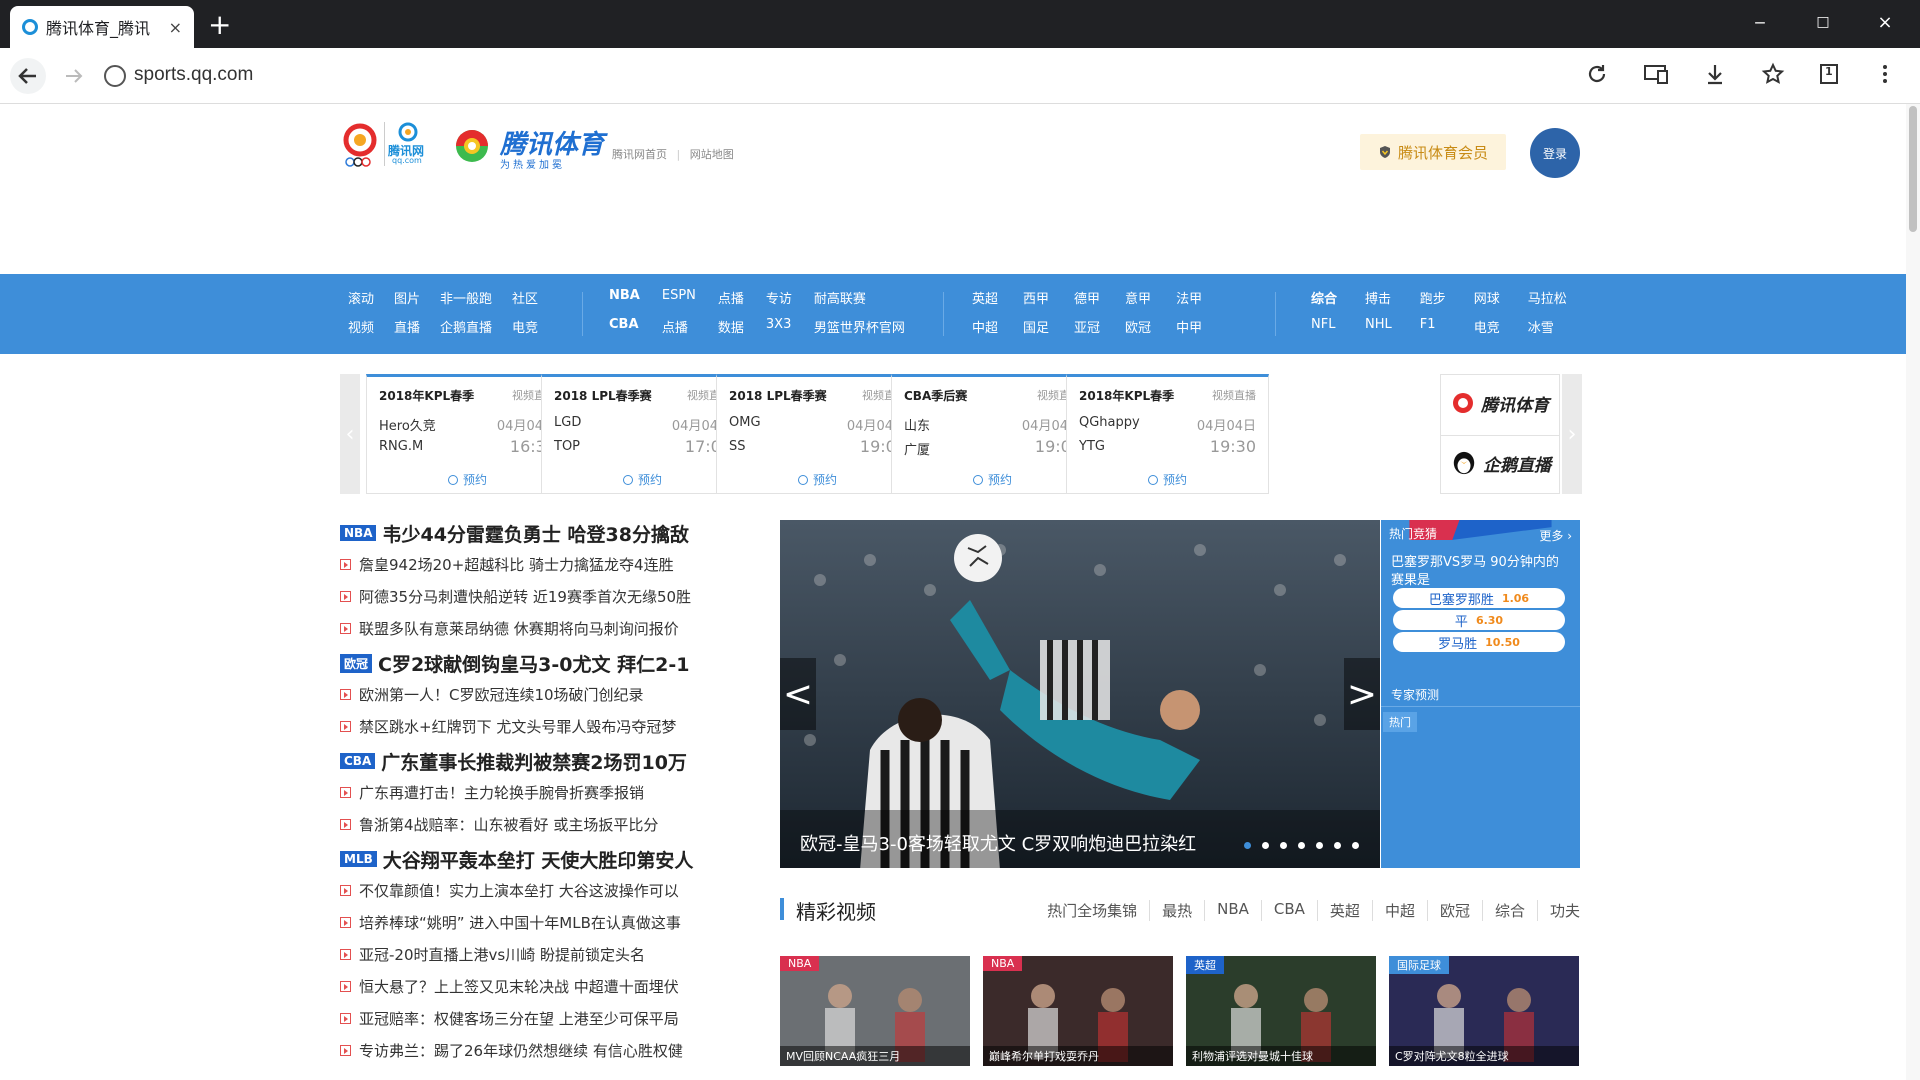 The height and width of the screenshot is (1080, 1920). What do you see at coordinates (624, 326) in the screenshot?
I see `nav-link: CBA` at bounding box center [624, 326].